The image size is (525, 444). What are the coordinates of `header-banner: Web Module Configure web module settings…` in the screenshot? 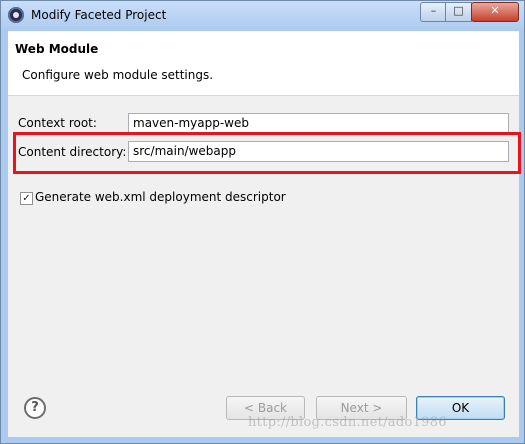 It's located at (263, 63).